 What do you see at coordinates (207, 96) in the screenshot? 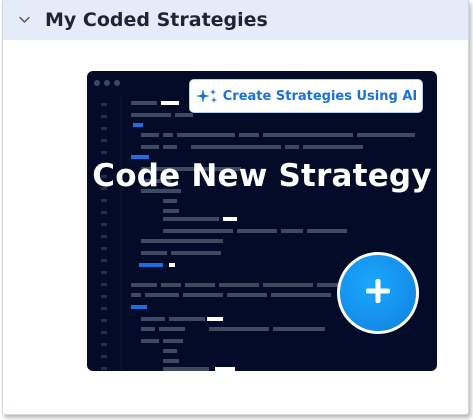
I see `sparkles-icon` at bounding box center [207, 96].